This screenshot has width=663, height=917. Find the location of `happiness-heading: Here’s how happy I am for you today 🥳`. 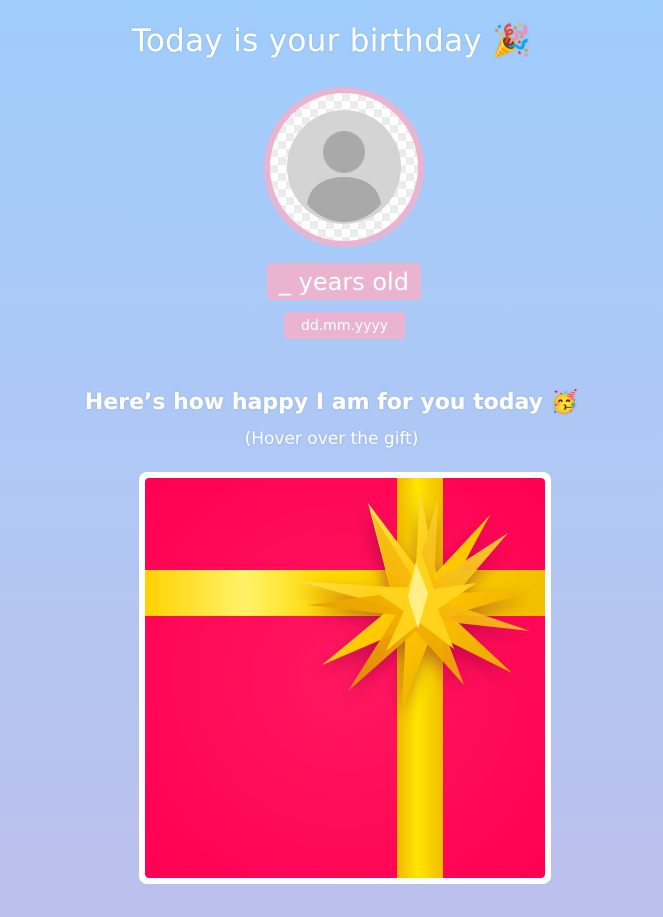

happiness-heading: Here’s how happy I am for you today 🥳 is located at coordinates (331, 402).